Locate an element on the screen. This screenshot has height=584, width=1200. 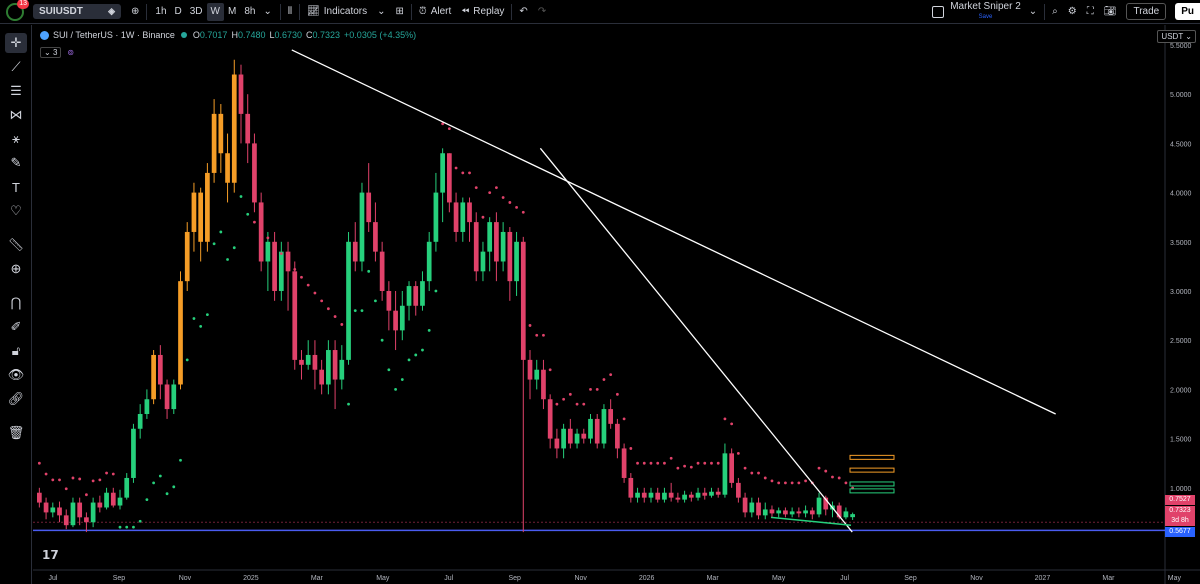
layout-menu: Market Sniper 2 Save ⌄ is located at coordinates (984, 12).